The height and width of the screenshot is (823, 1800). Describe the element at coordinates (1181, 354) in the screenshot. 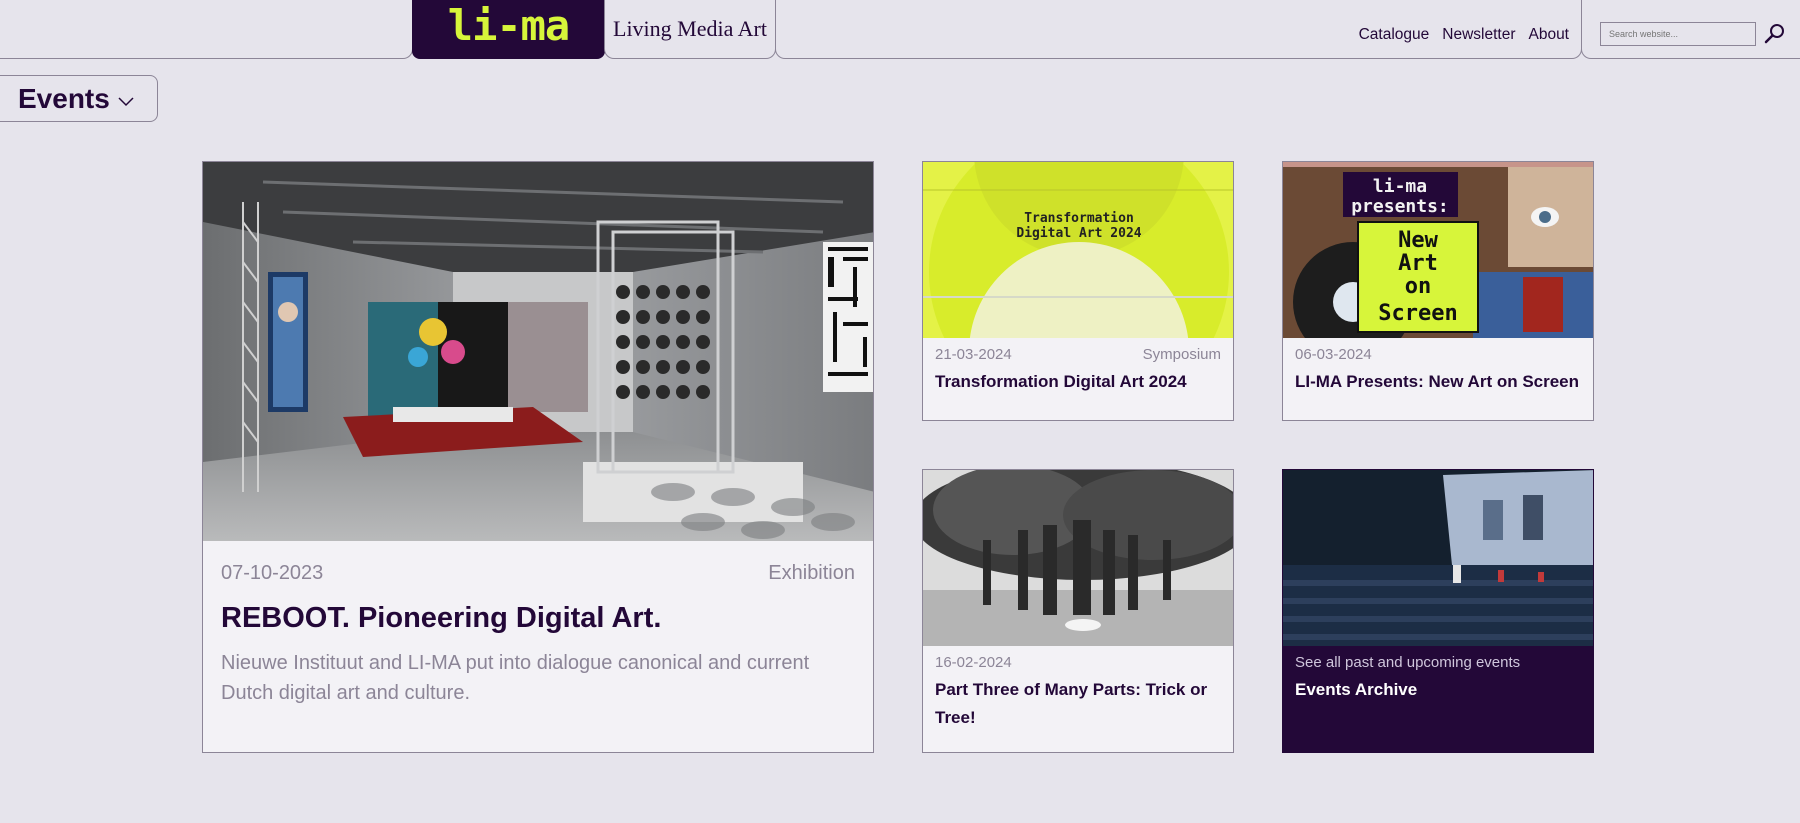

I see `event-category: Symposium` at that location.